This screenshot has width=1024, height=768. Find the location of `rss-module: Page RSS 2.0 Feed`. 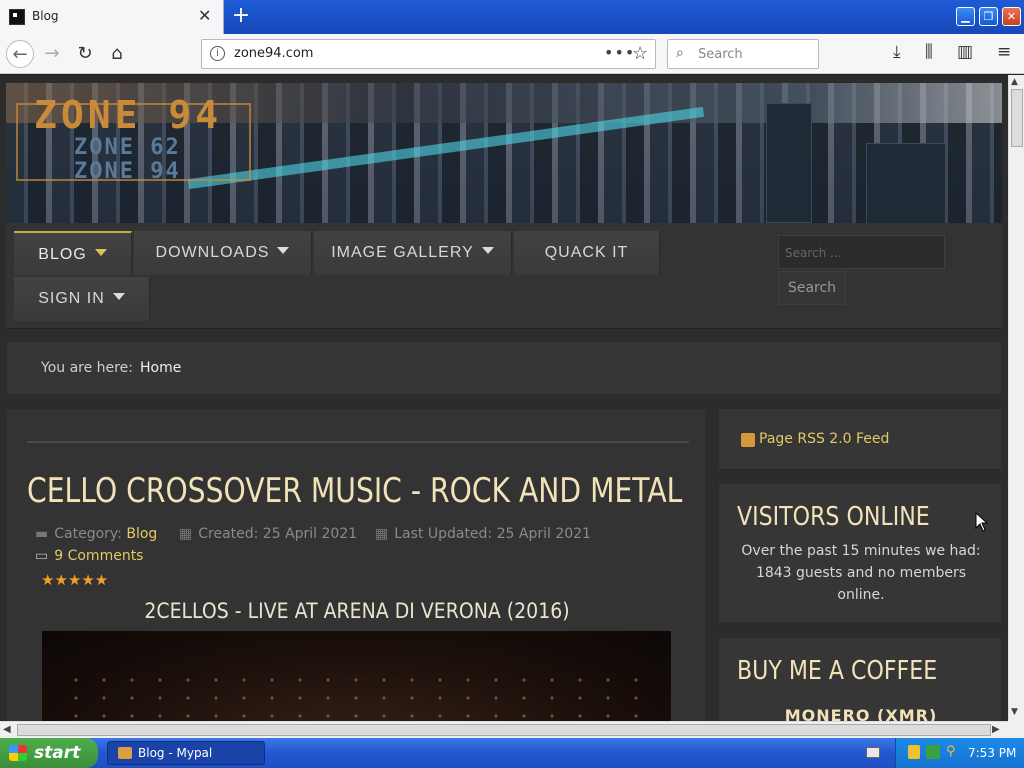

rss-module: Page RSS 2.0 Feed is located at coordinates (860, 439).